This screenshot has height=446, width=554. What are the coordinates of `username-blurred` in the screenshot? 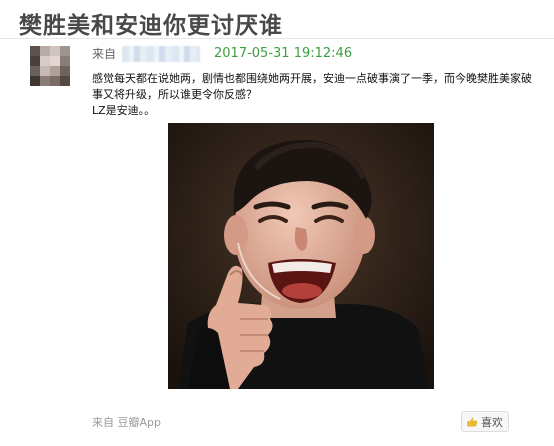 It's located at (161, 53).